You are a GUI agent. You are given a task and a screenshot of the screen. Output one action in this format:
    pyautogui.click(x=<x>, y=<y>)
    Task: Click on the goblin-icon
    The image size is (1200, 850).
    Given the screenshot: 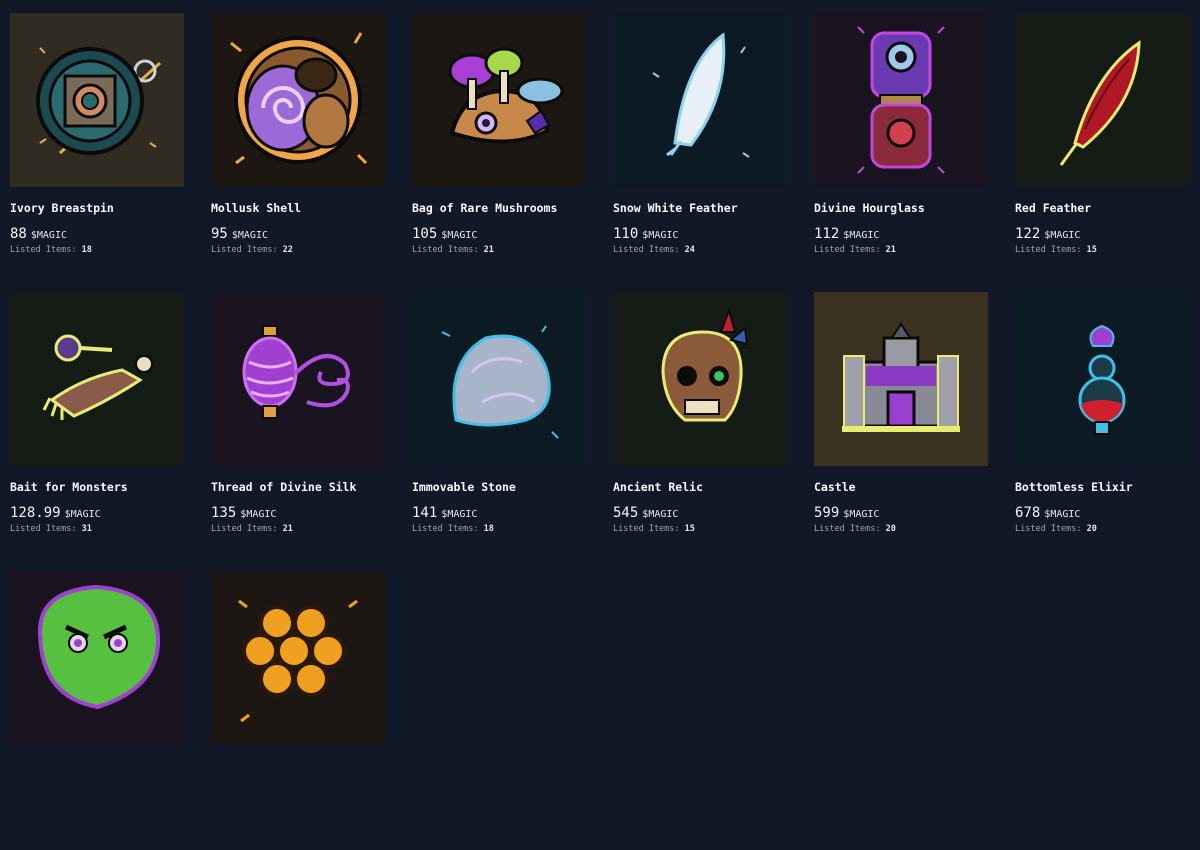 What is the action you would take?
    pyautogui.click(x=97, y=658)
    